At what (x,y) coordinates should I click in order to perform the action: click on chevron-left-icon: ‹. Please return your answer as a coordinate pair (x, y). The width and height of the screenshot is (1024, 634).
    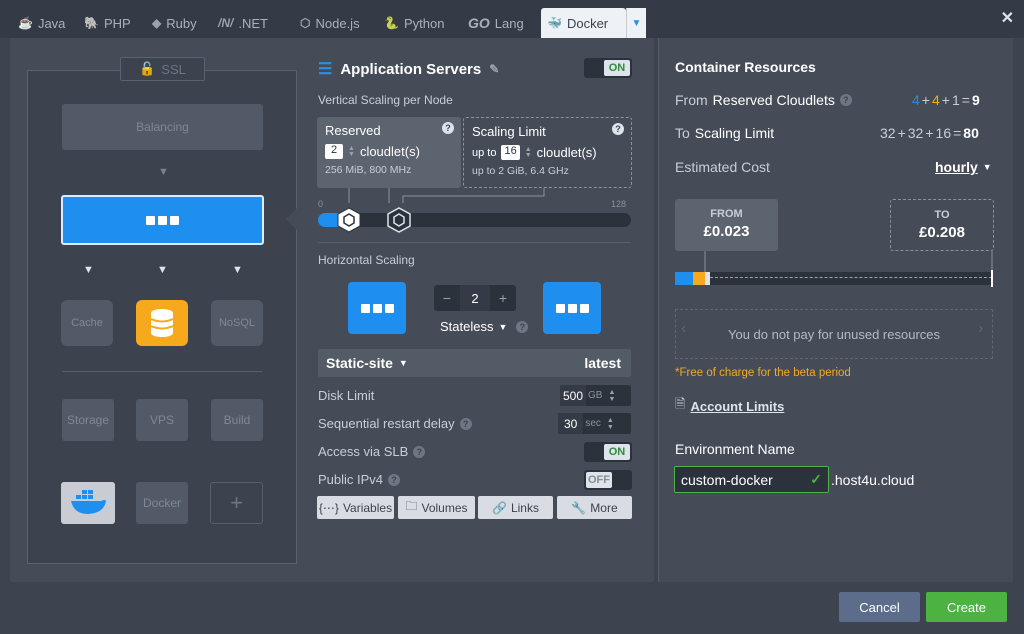
    Looking at the image, I should click on (683, 329).